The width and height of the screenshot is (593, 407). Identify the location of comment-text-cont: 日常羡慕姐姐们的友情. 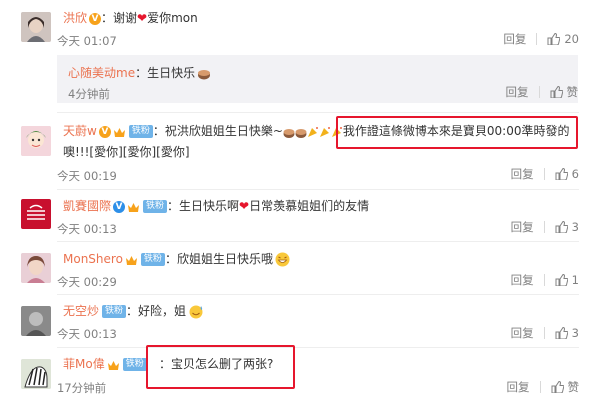
(309, 206).